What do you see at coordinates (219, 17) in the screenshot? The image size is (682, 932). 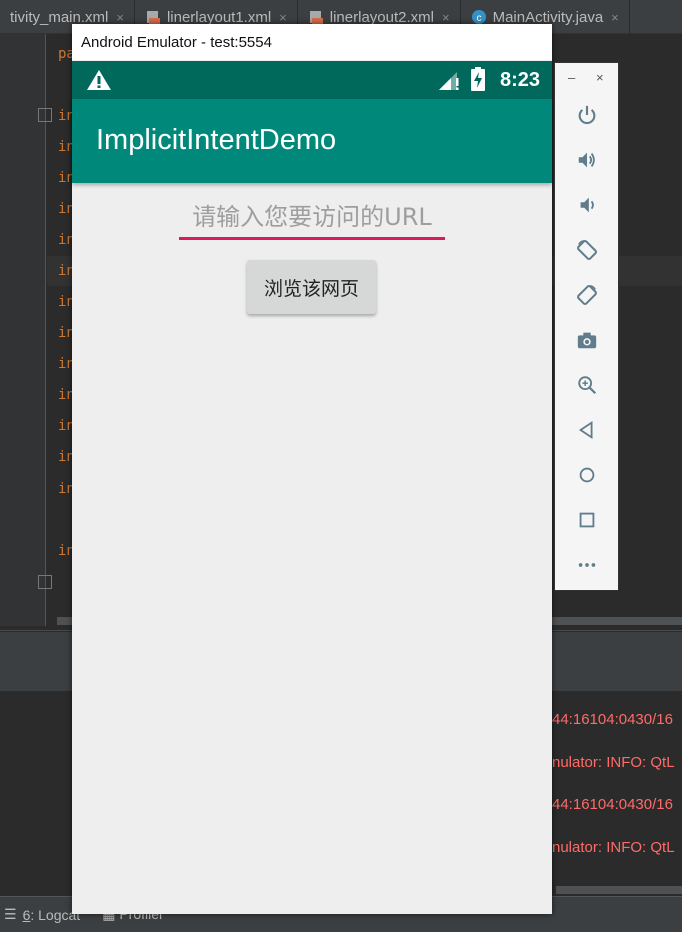 I see `tab-label: linerlayout1.xml` at bounding box center [219, 17].